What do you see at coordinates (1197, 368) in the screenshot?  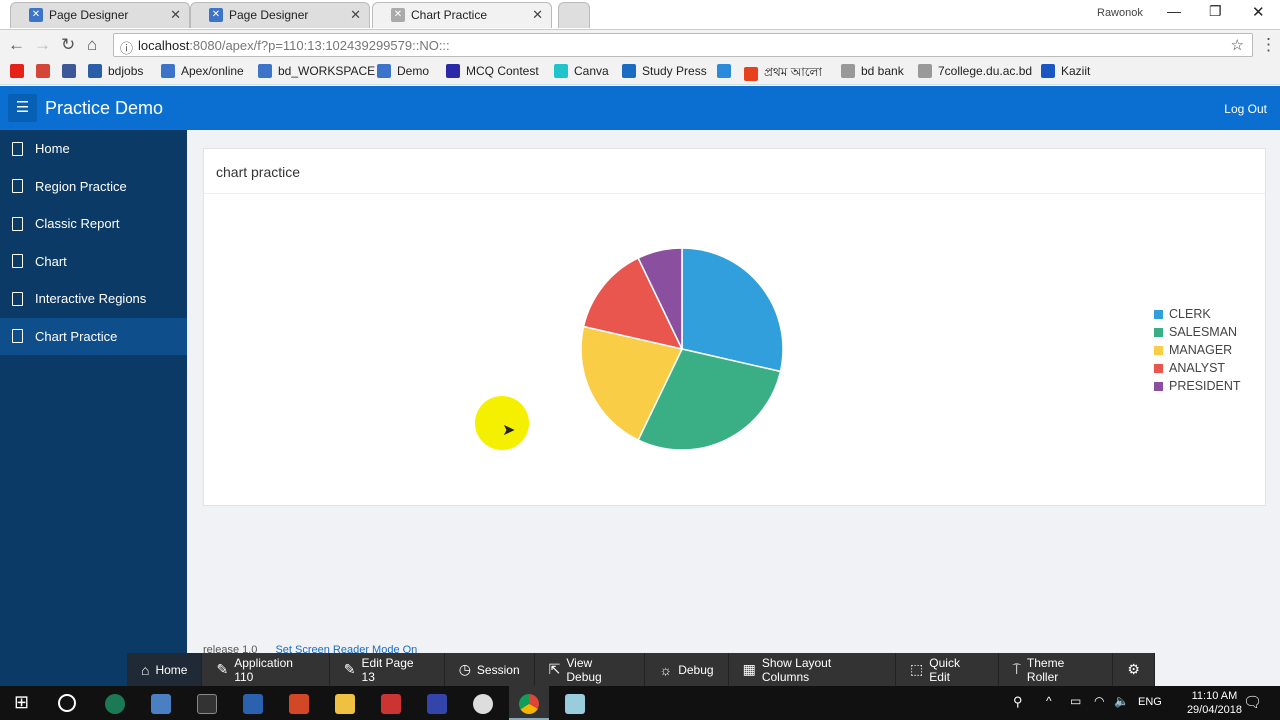 I see `legend-label: ANALYST` at bounding box center [1197, 368].